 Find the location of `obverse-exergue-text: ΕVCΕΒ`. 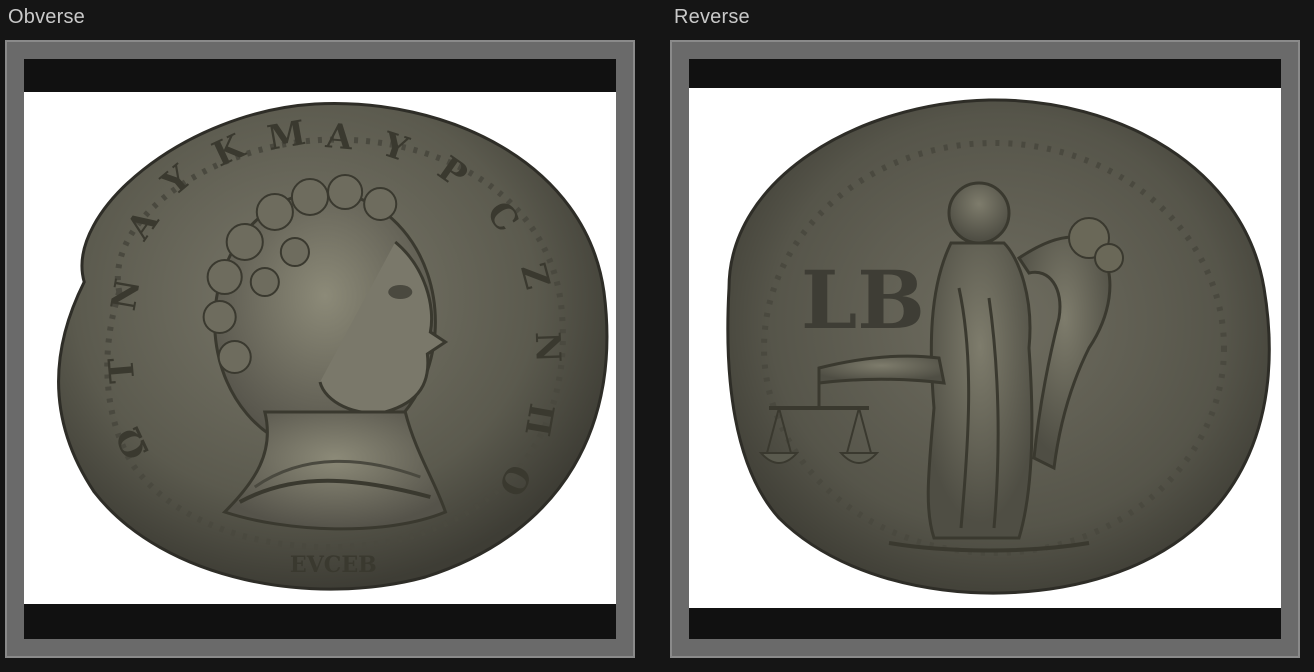

obverse-exergue-text: ΕVCΕΒ is located at coordinates (333, 565).